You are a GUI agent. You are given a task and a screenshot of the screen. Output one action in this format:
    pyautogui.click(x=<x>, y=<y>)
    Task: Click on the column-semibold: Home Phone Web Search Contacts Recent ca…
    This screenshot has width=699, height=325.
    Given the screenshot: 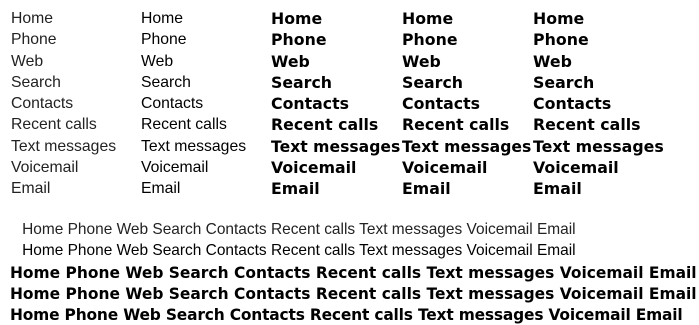 What is the action you would take?
    pyautogui.click(x=336, y=104)
    